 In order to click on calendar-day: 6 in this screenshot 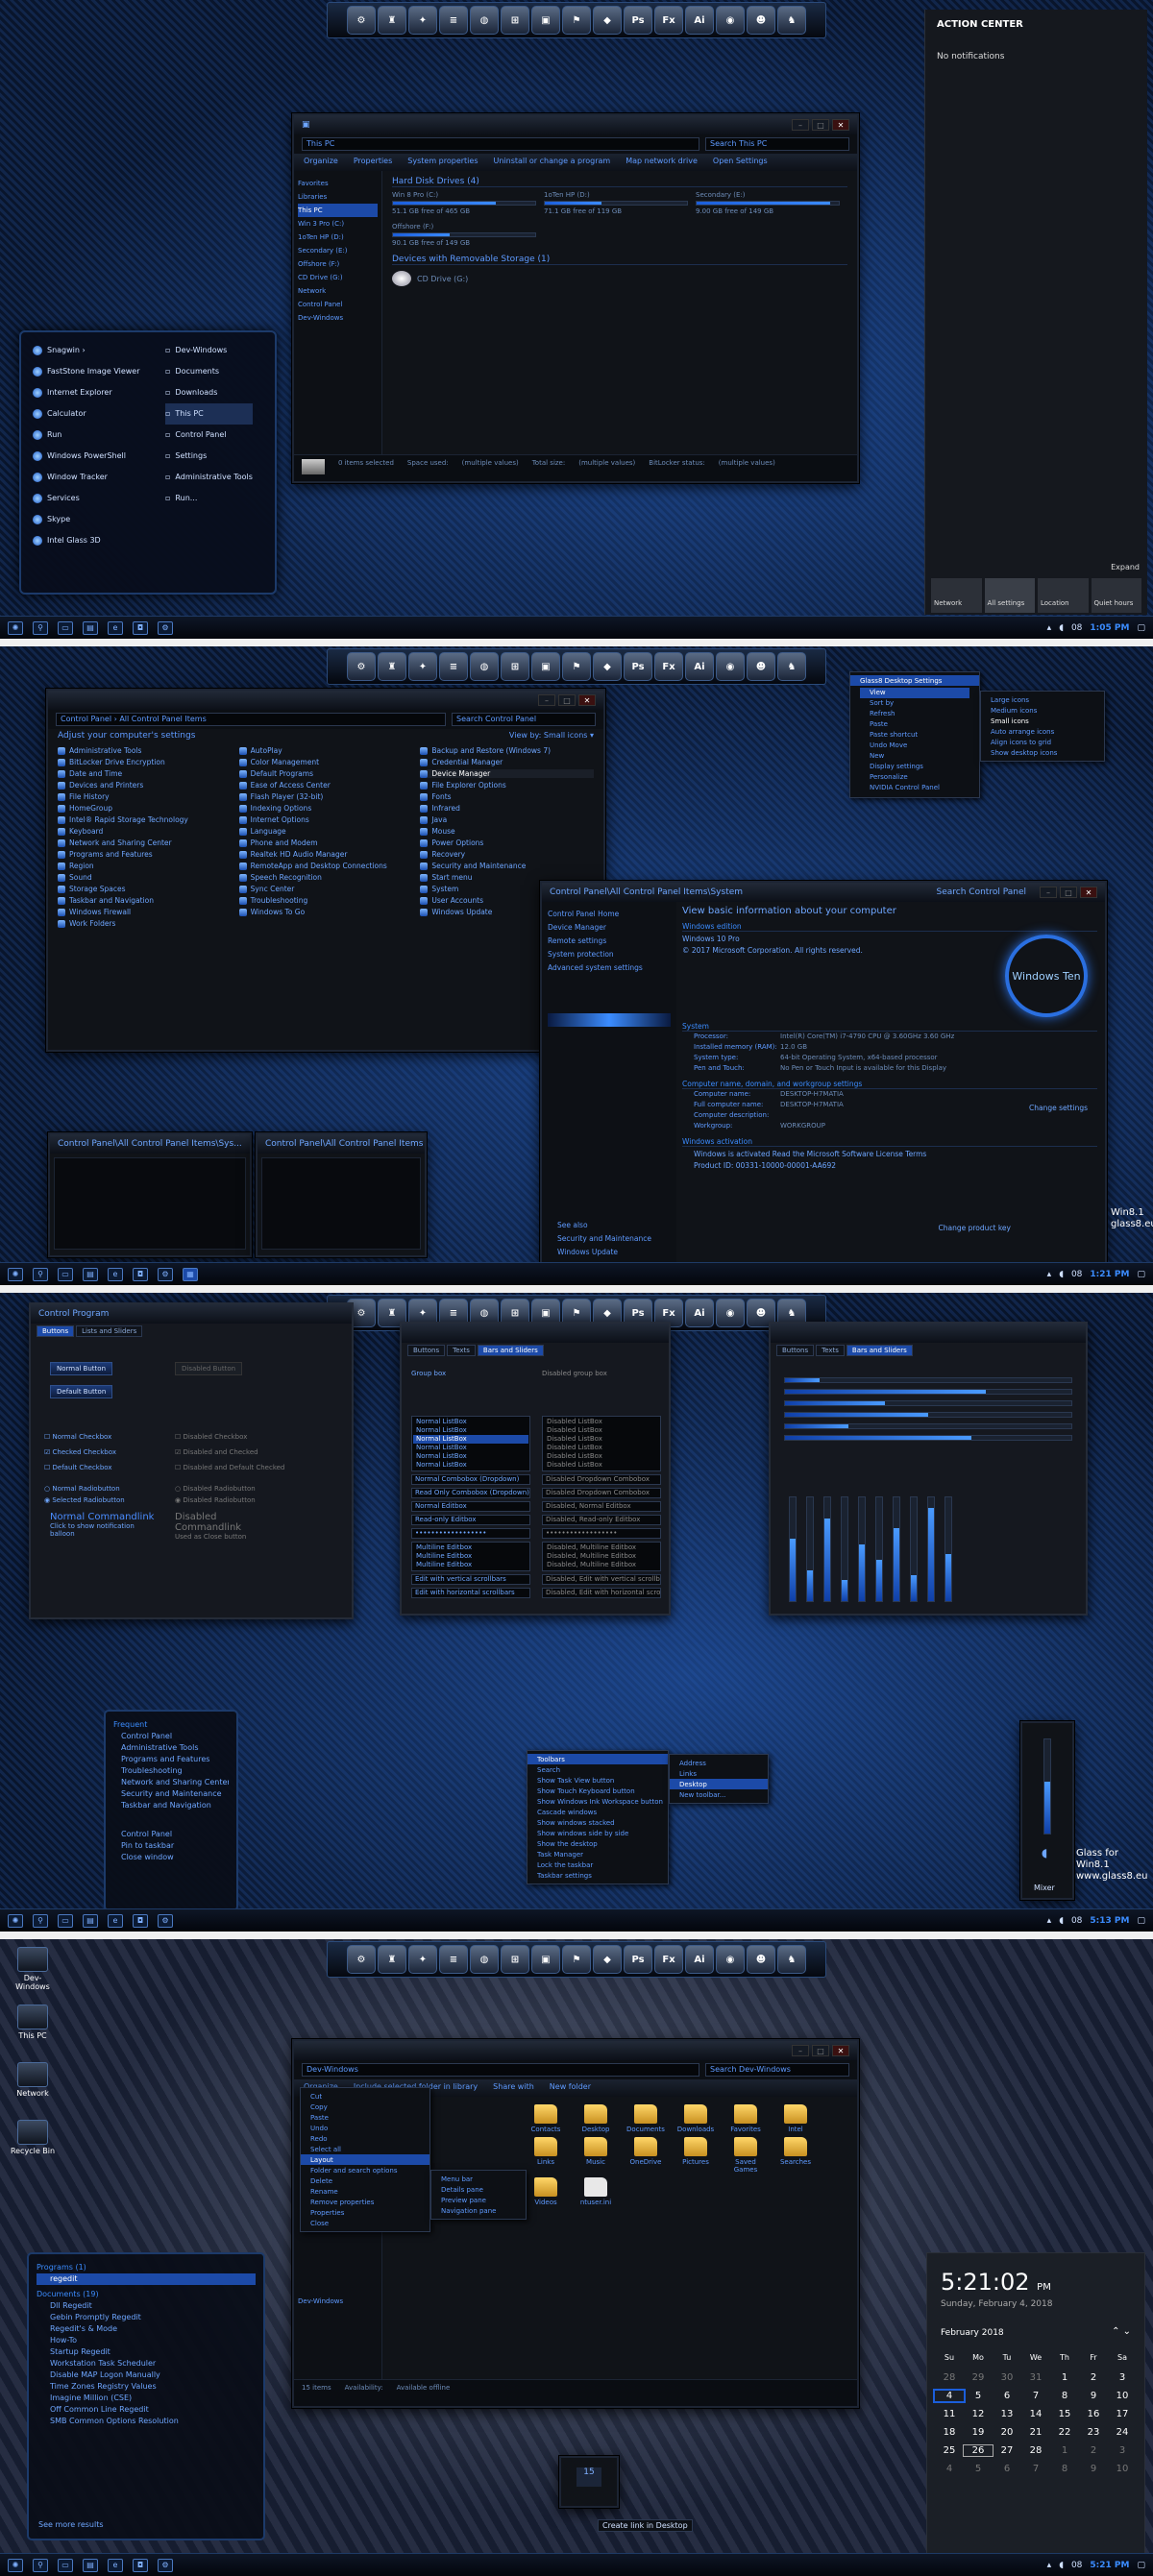, I will do `click(1007, 2396)`.